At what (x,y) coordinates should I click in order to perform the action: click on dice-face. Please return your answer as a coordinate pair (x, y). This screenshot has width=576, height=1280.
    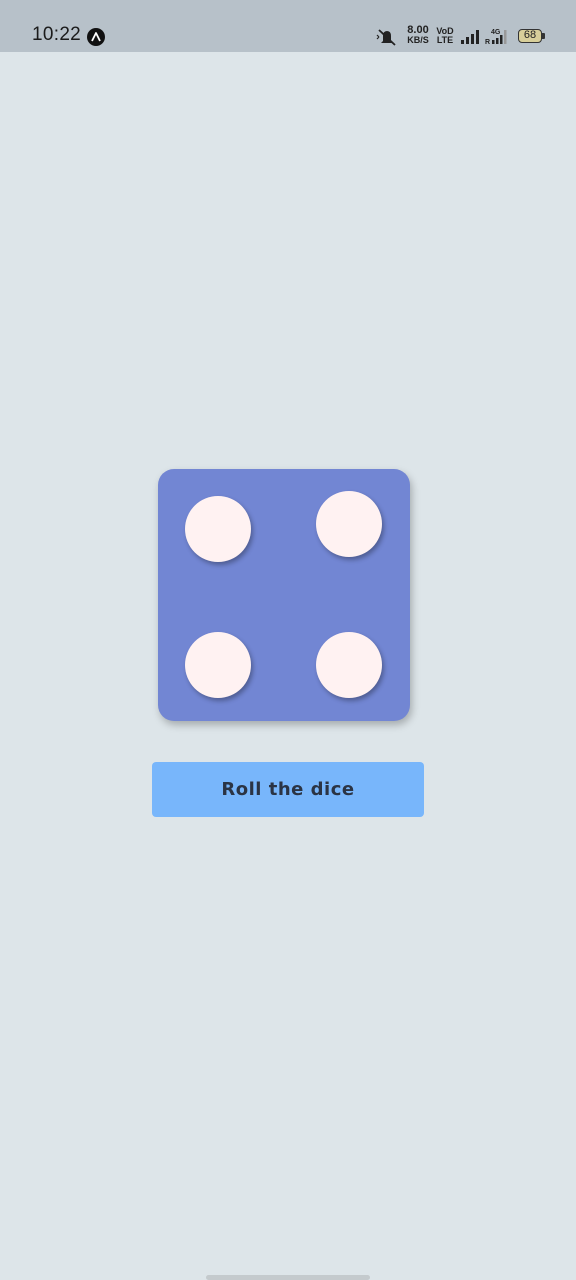
    Looking at the image, I should click on (284, 595).